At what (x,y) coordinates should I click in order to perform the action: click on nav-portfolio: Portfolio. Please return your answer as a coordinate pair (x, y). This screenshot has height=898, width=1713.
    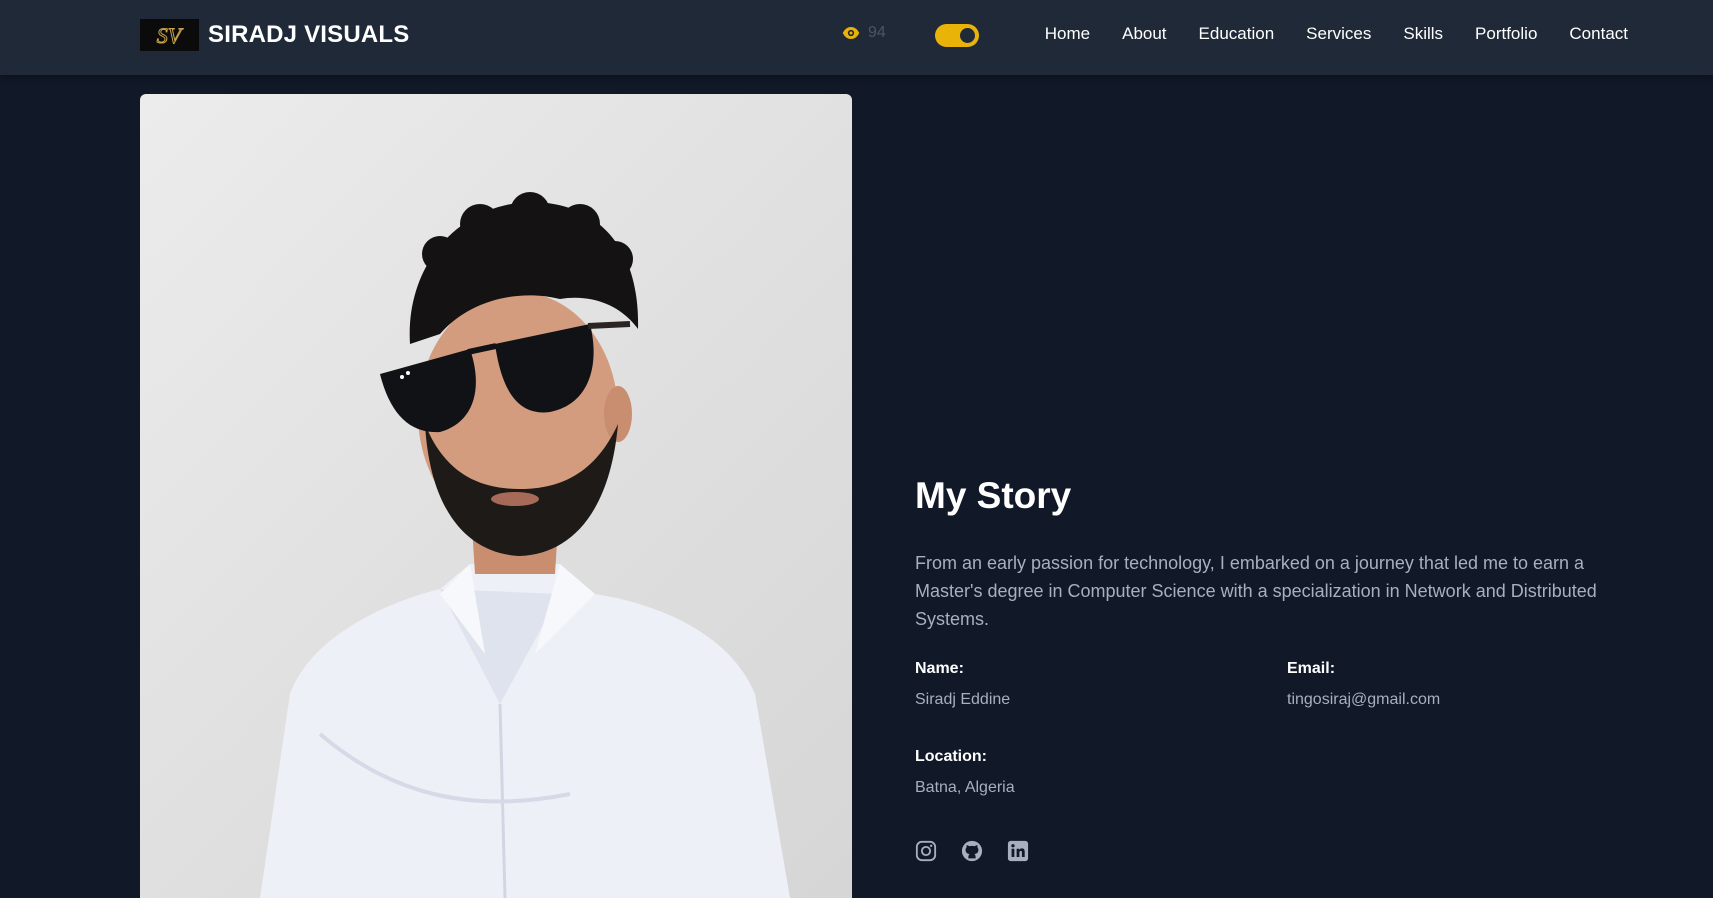
    Looking at the image, I should click on (1506, 34).